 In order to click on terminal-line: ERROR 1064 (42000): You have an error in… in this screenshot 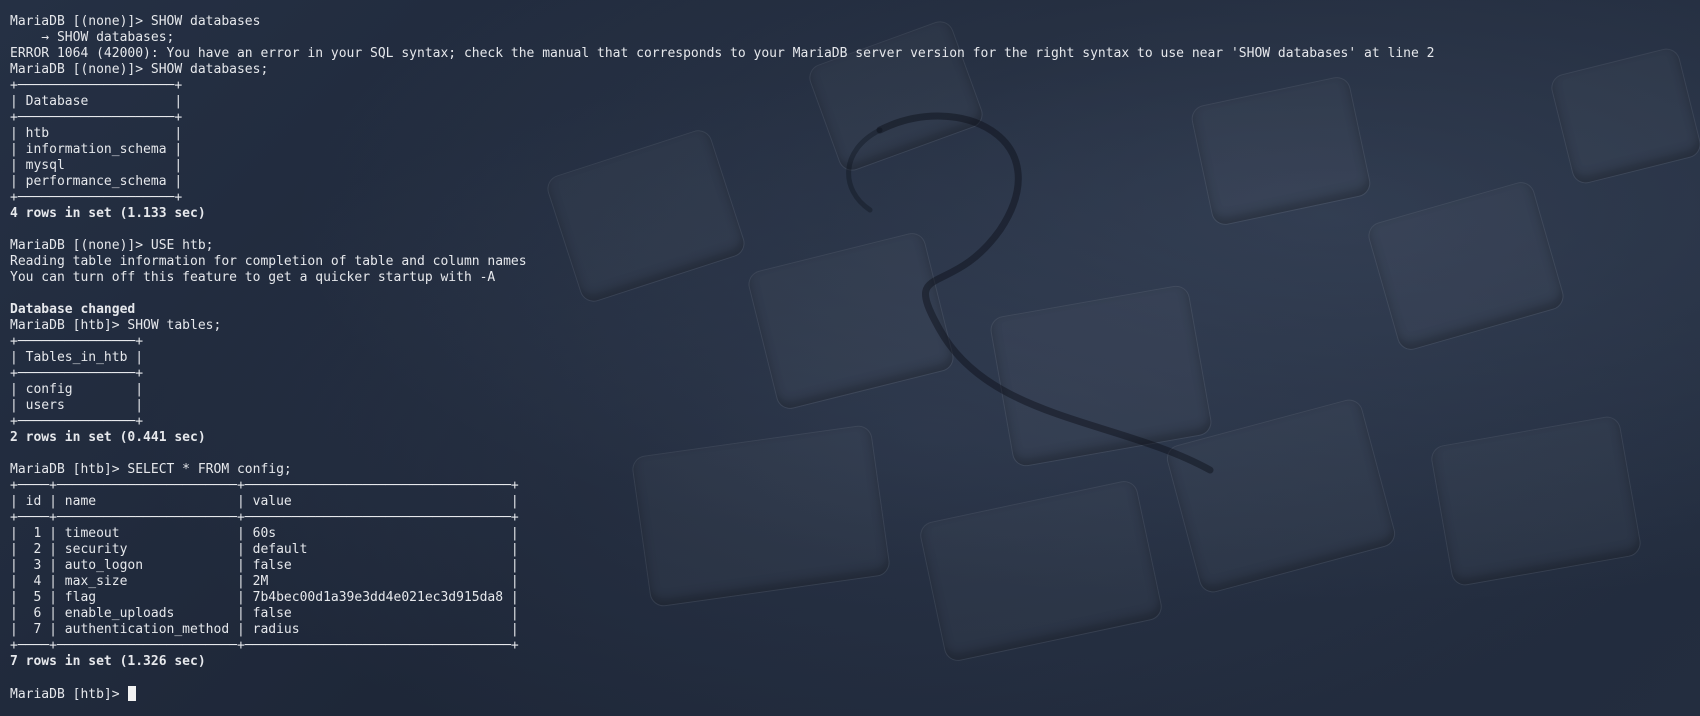, I will do `click(722, 53)`.